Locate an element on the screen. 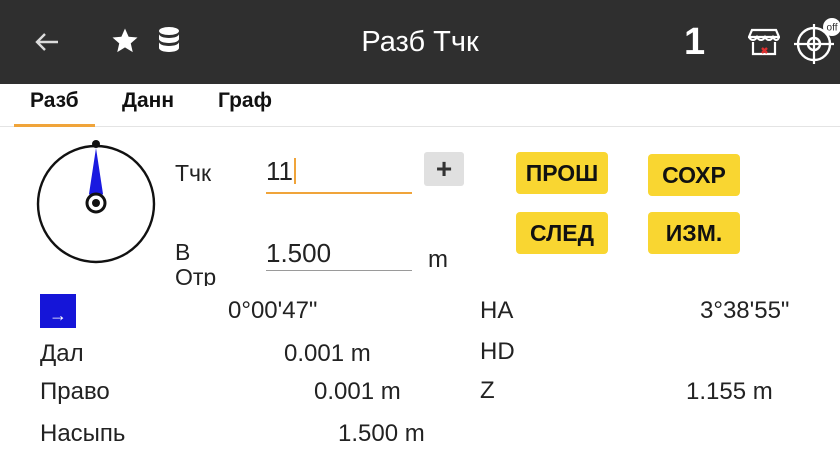  compass-icon is located at coordinates (96, 204).